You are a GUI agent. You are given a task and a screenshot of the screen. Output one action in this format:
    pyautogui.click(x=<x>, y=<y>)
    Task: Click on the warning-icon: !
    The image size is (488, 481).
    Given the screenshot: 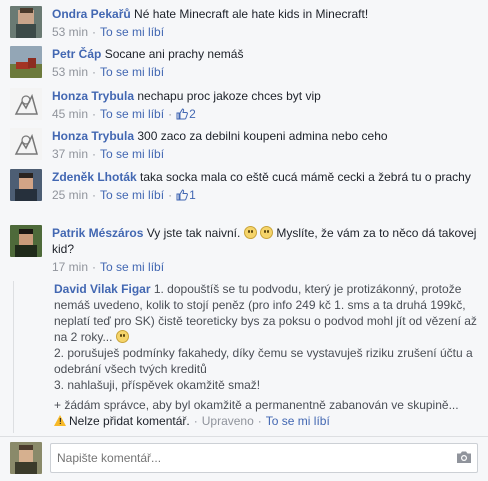 What is the action you would take?
    pyautogui.click(x=60, y=420)
    